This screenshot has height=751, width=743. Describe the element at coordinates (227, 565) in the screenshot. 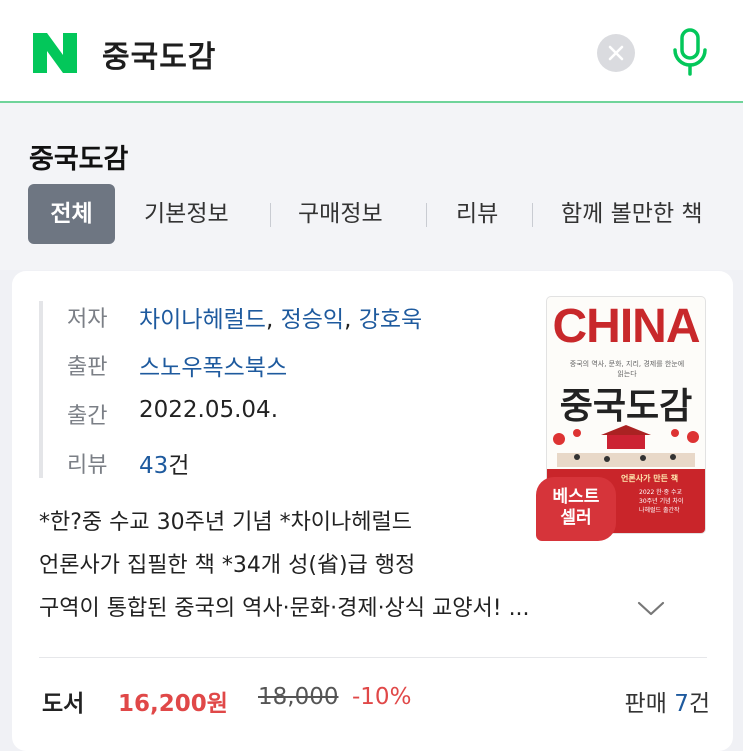

I see `description-line: 언론사가 집필한 책 *34개 성(省)급 행정` at that location.